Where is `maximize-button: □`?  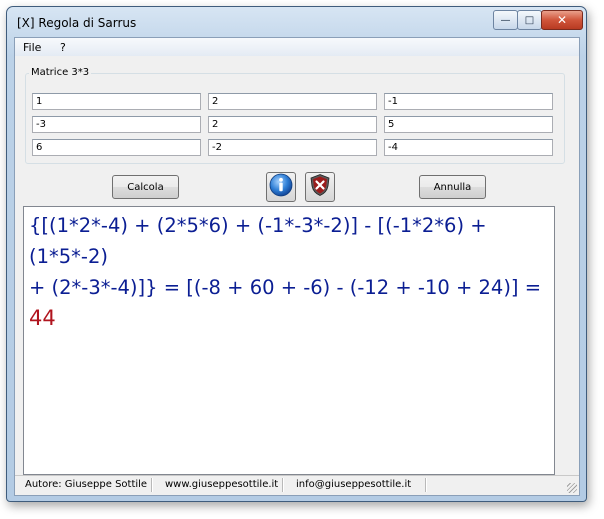
maximize-button: □ is located at coordinates (529, 20).